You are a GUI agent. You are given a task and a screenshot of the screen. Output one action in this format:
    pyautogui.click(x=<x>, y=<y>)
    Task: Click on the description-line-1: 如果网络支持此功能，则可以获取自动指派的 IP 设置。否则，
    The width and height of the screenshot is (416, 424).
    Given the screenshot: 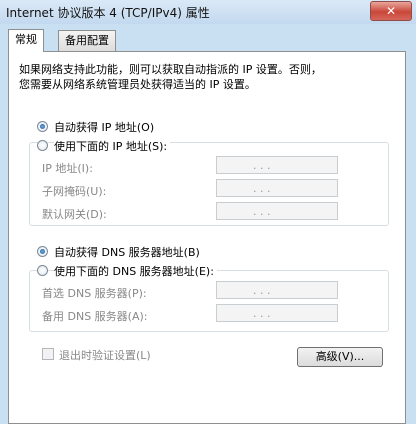 What is the action you would take?
    pyautogui.click(x=170, y=69)
    